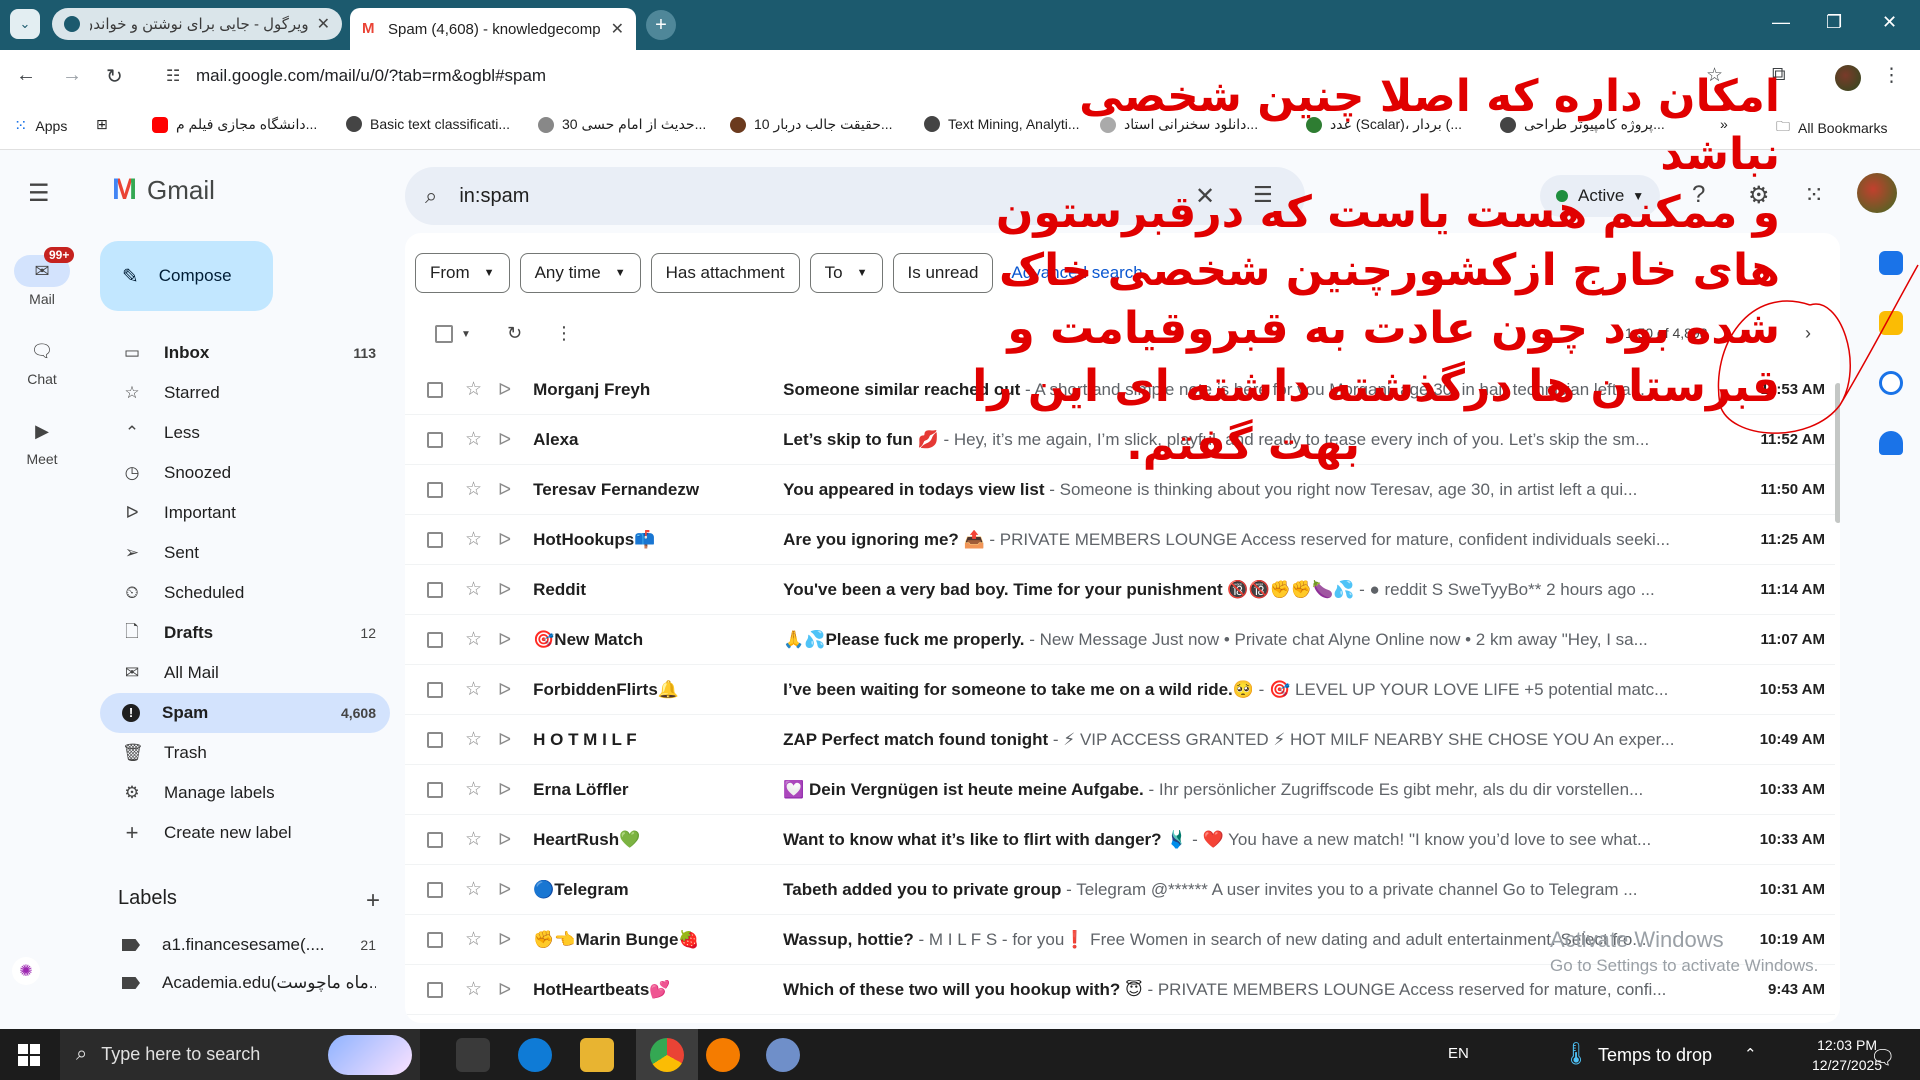 The width and height of the screenshot is (1920, 1080). What do you see at coordinates (535, 1055) in the screenshot?
I see `edge-app-icon` at bounding box center [535, 1055].